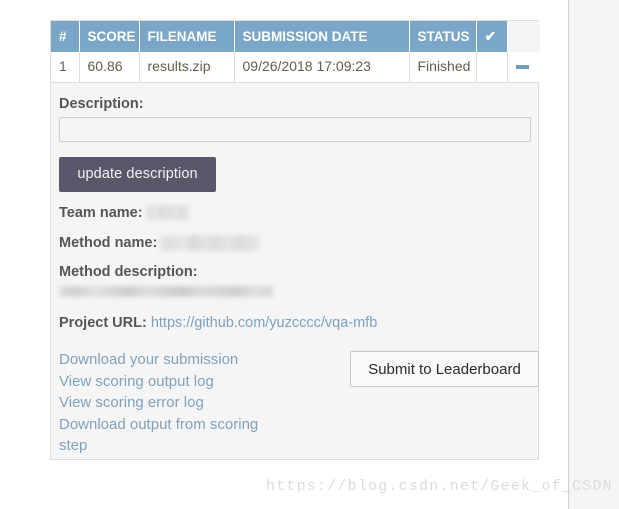 This screenshot has height=509, width=619. What do you see at coordinates (264, 323) in the screenshot?
I see `project-url-link: https://github.com/yuzcccc/vqa-mfb` at bounding box center [264, 323].